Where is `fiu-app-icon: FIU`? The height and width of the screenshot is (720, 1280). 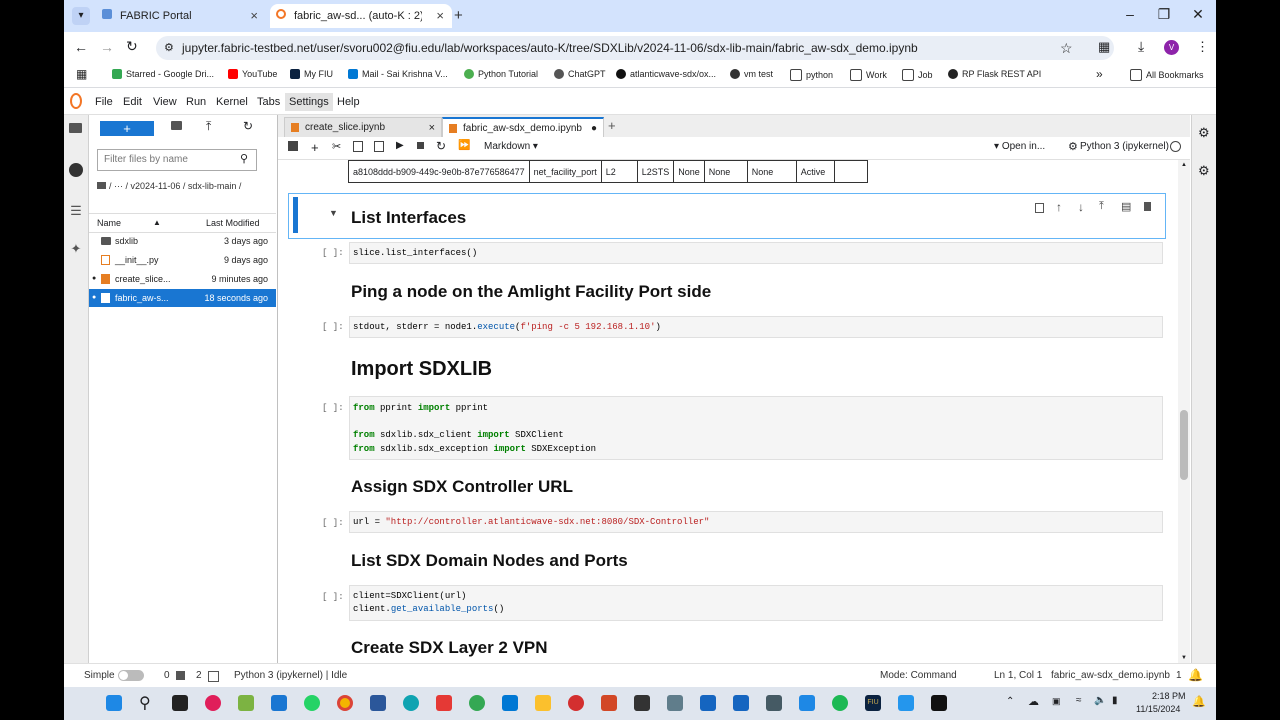
fiu-app-icon: FIU is located at coordinates (873, 703).